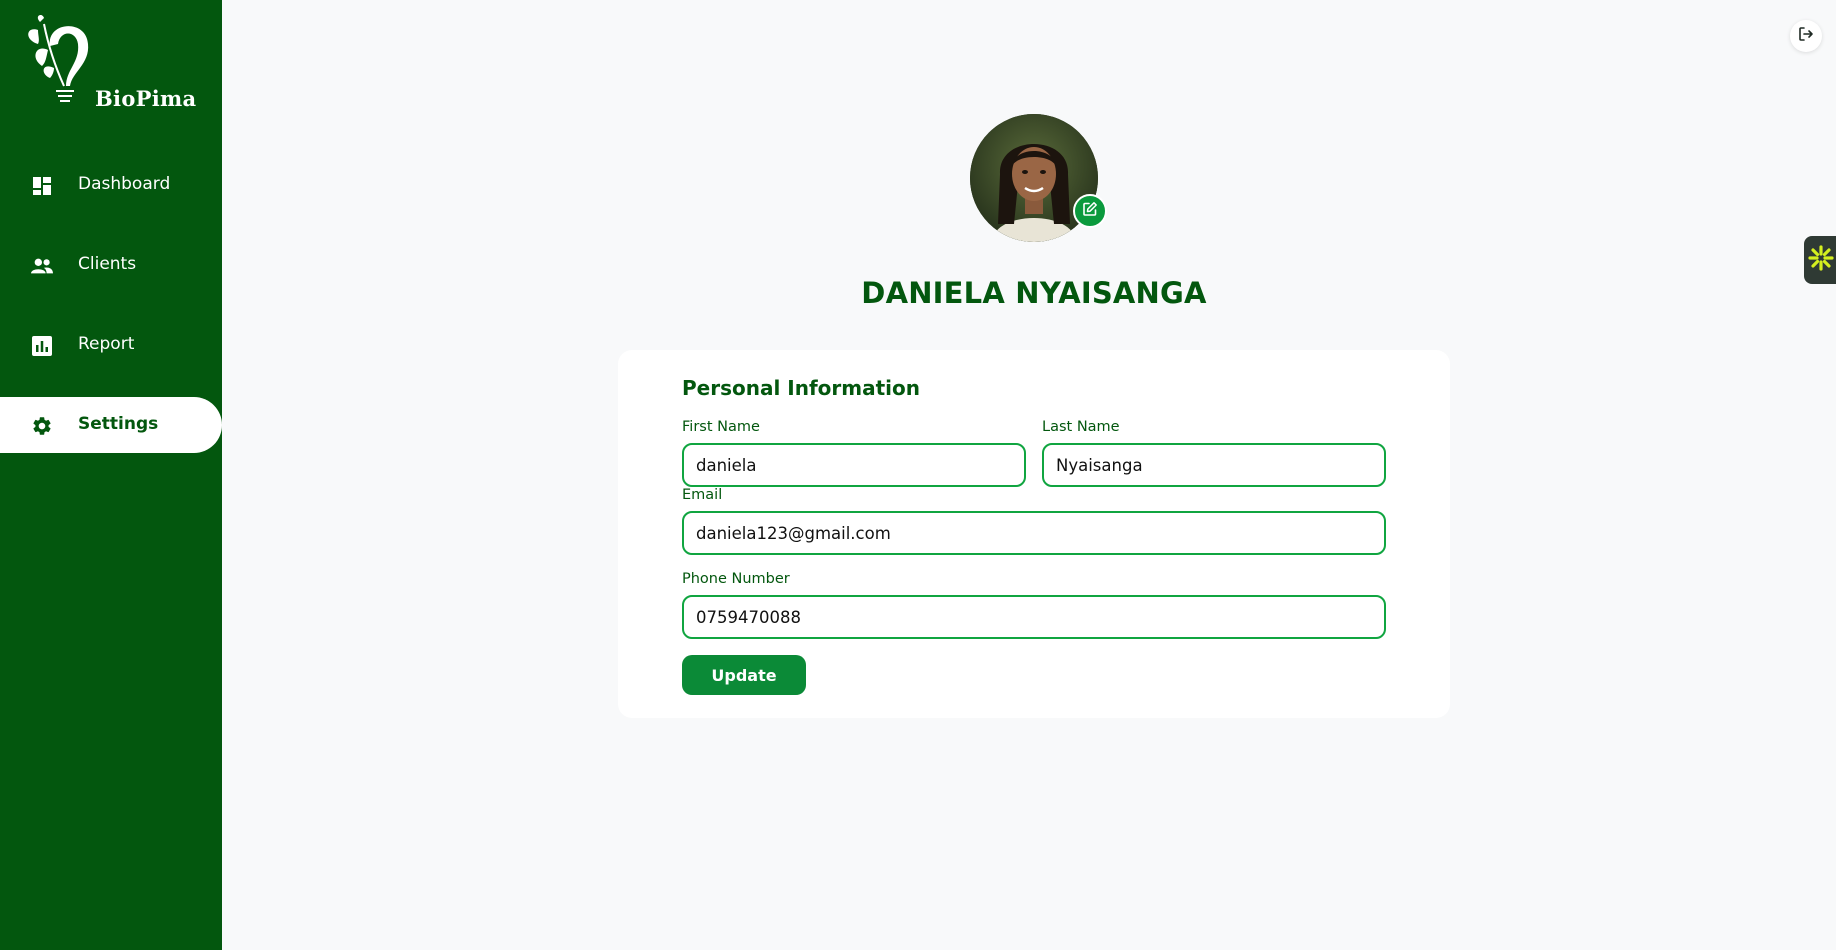 This screenshot has width=1836, height=950. I want to click on edit-icon, so click(1090, 211).